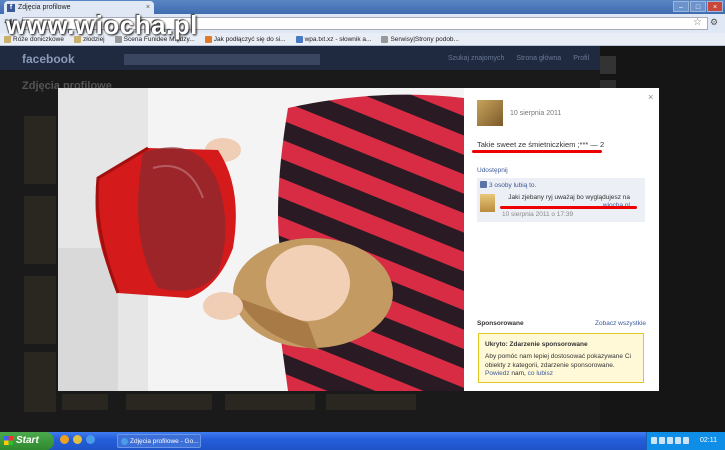 The width and height of the screenshot is (725, 450). What do you see at coordinates (540, 373) in the screenshot?
I see `what-you-like-link: co lubisz` at bounding box center [540, 373].